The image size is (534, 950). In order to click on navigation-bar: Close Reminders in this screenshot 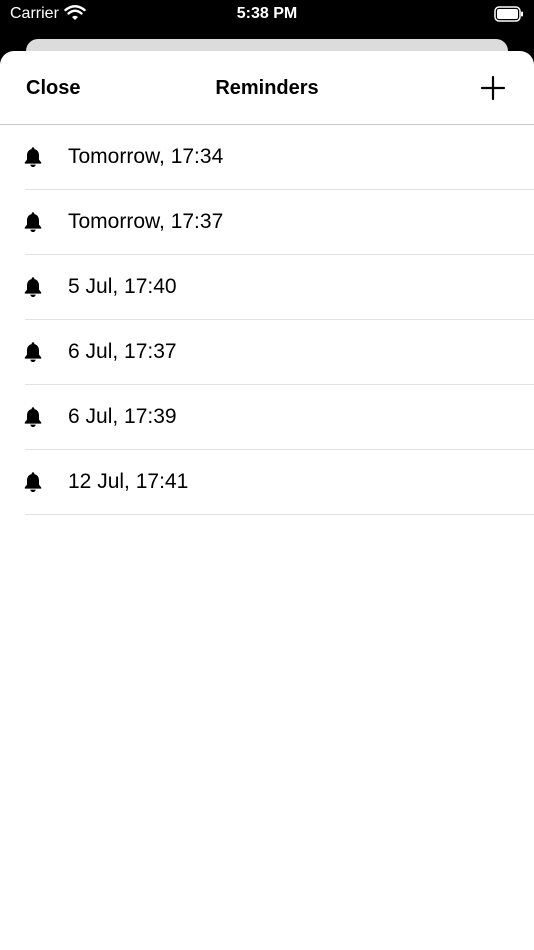, I will do `click(267, 88)`.